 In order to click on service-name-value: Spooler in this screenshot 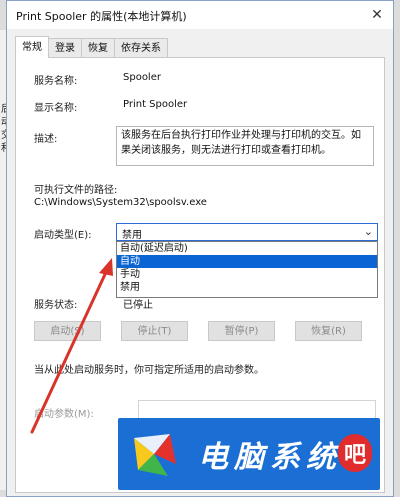, I will do `click(142, 77)`.